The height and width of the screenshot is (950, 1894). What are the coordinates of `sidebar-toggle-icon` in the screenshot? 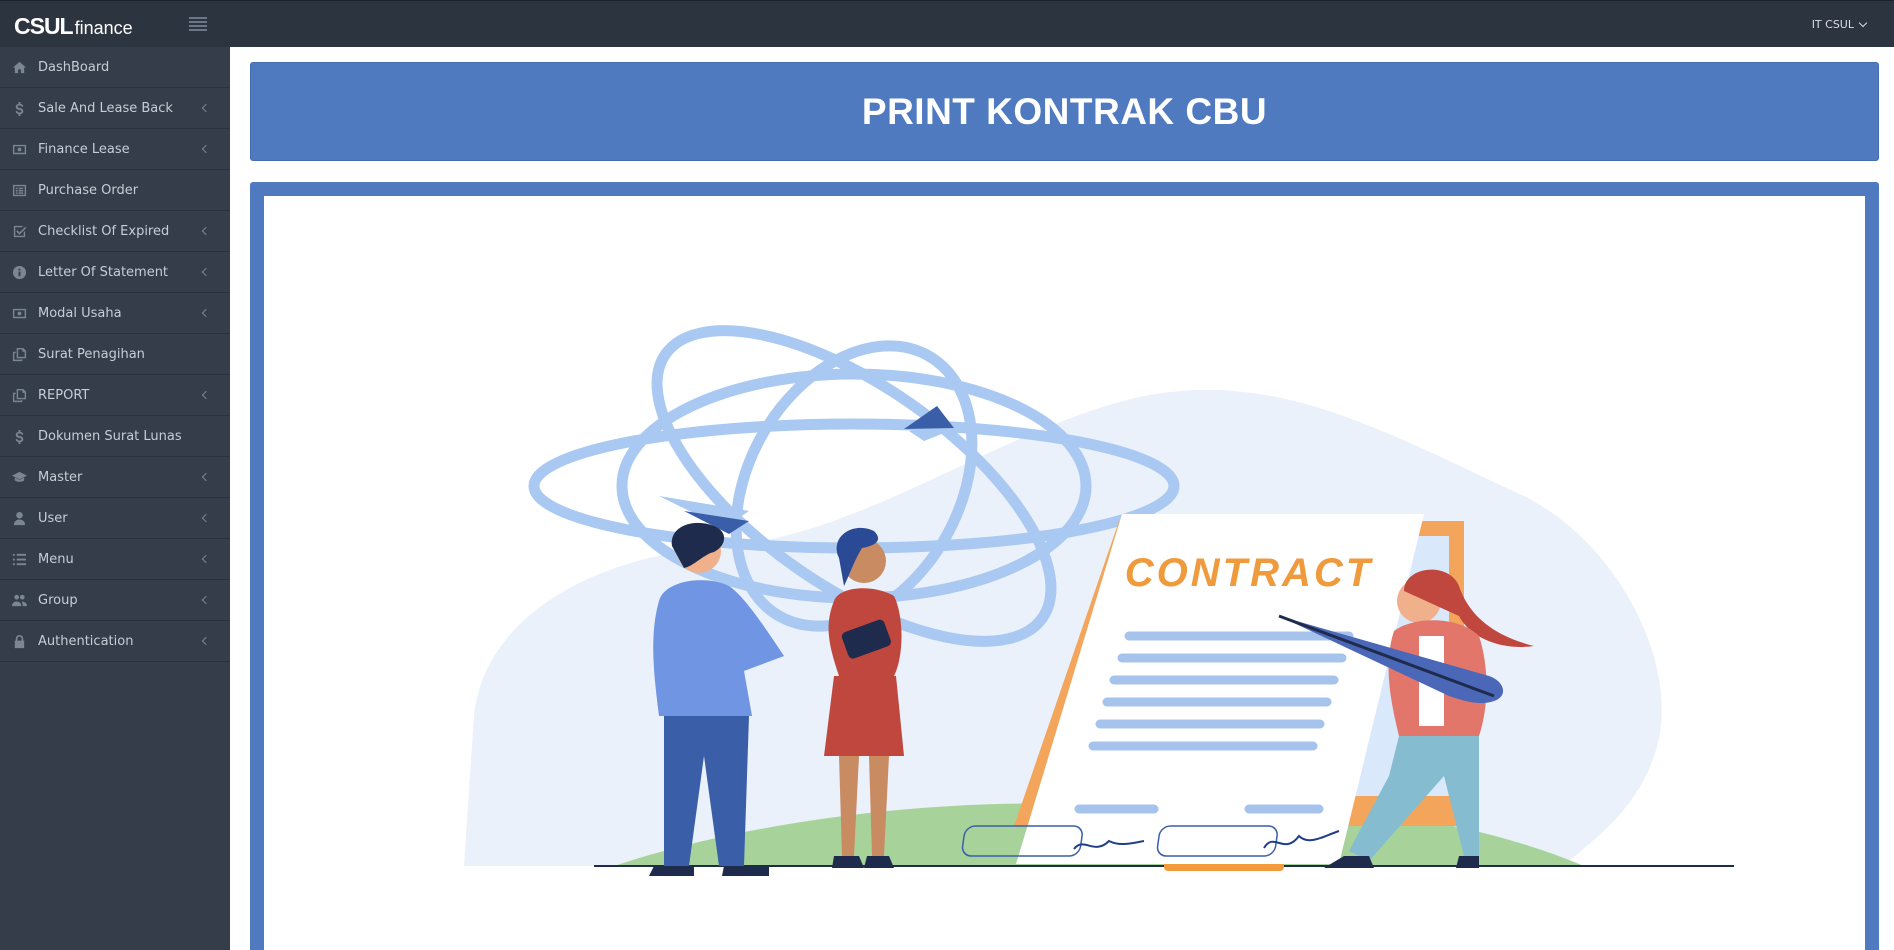 It's located at (198, 24).